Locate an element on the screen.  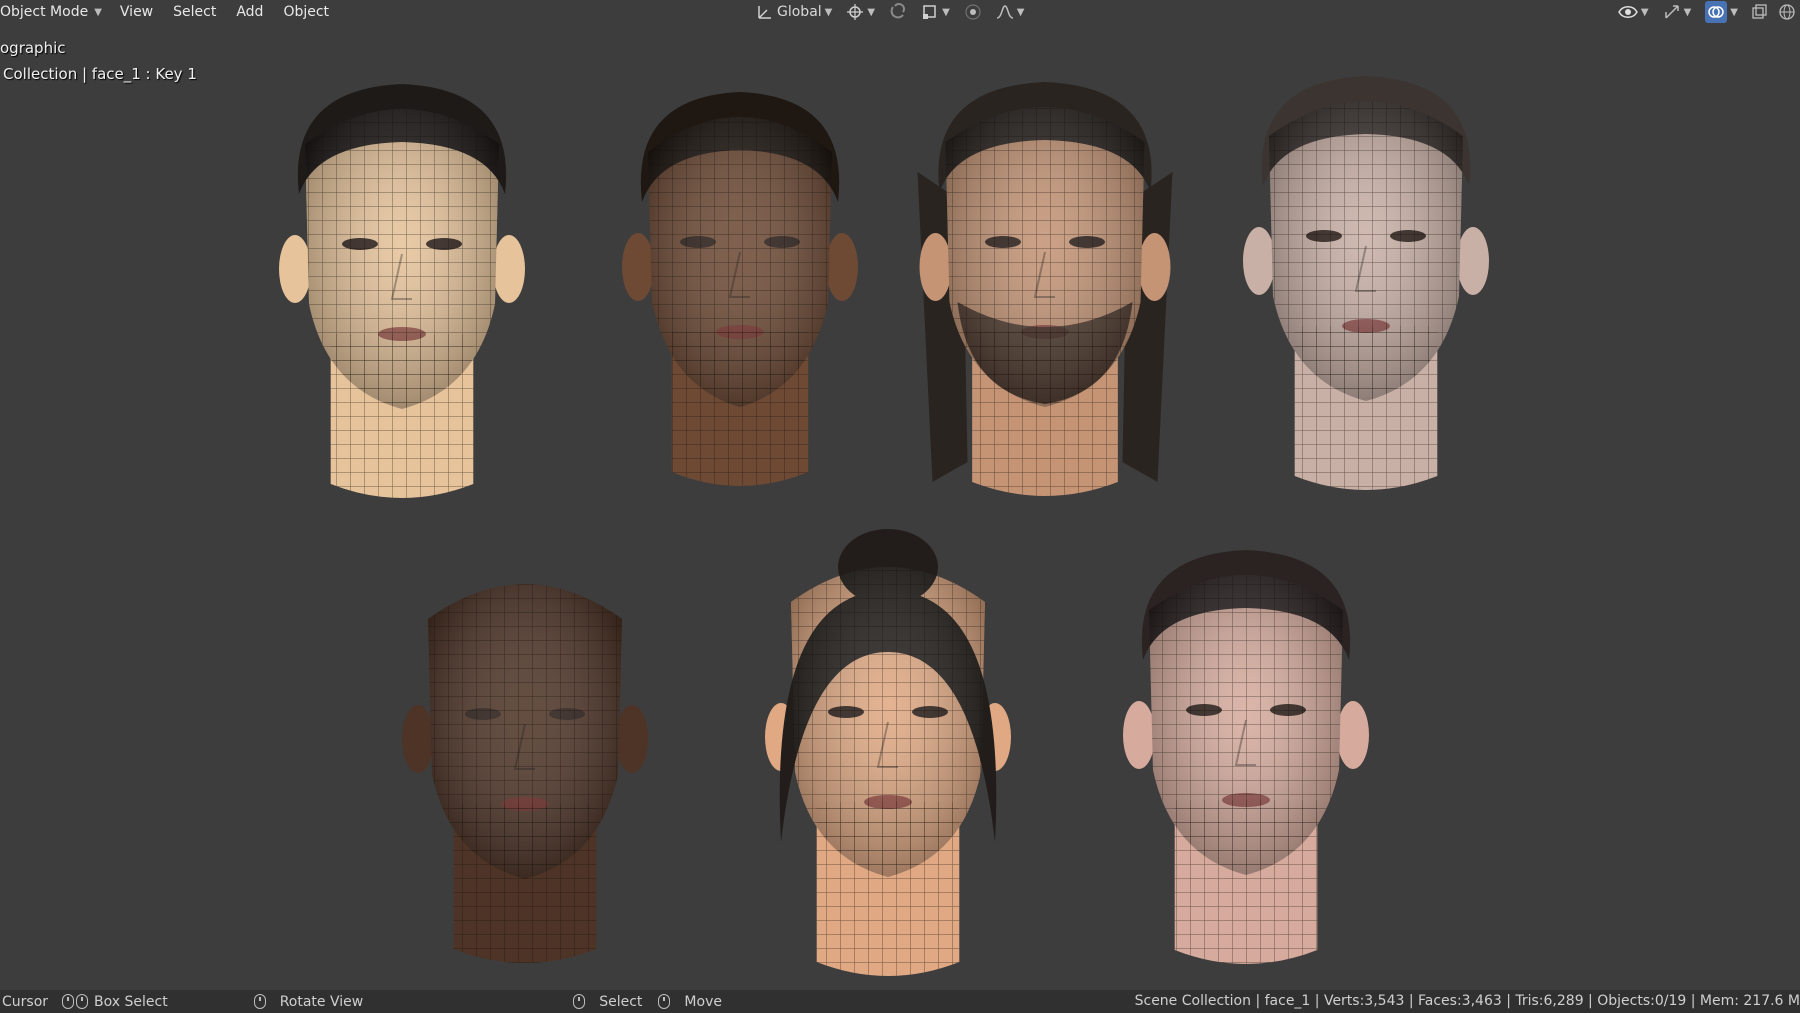
eye-icon is located at coordinates (1628, 12).